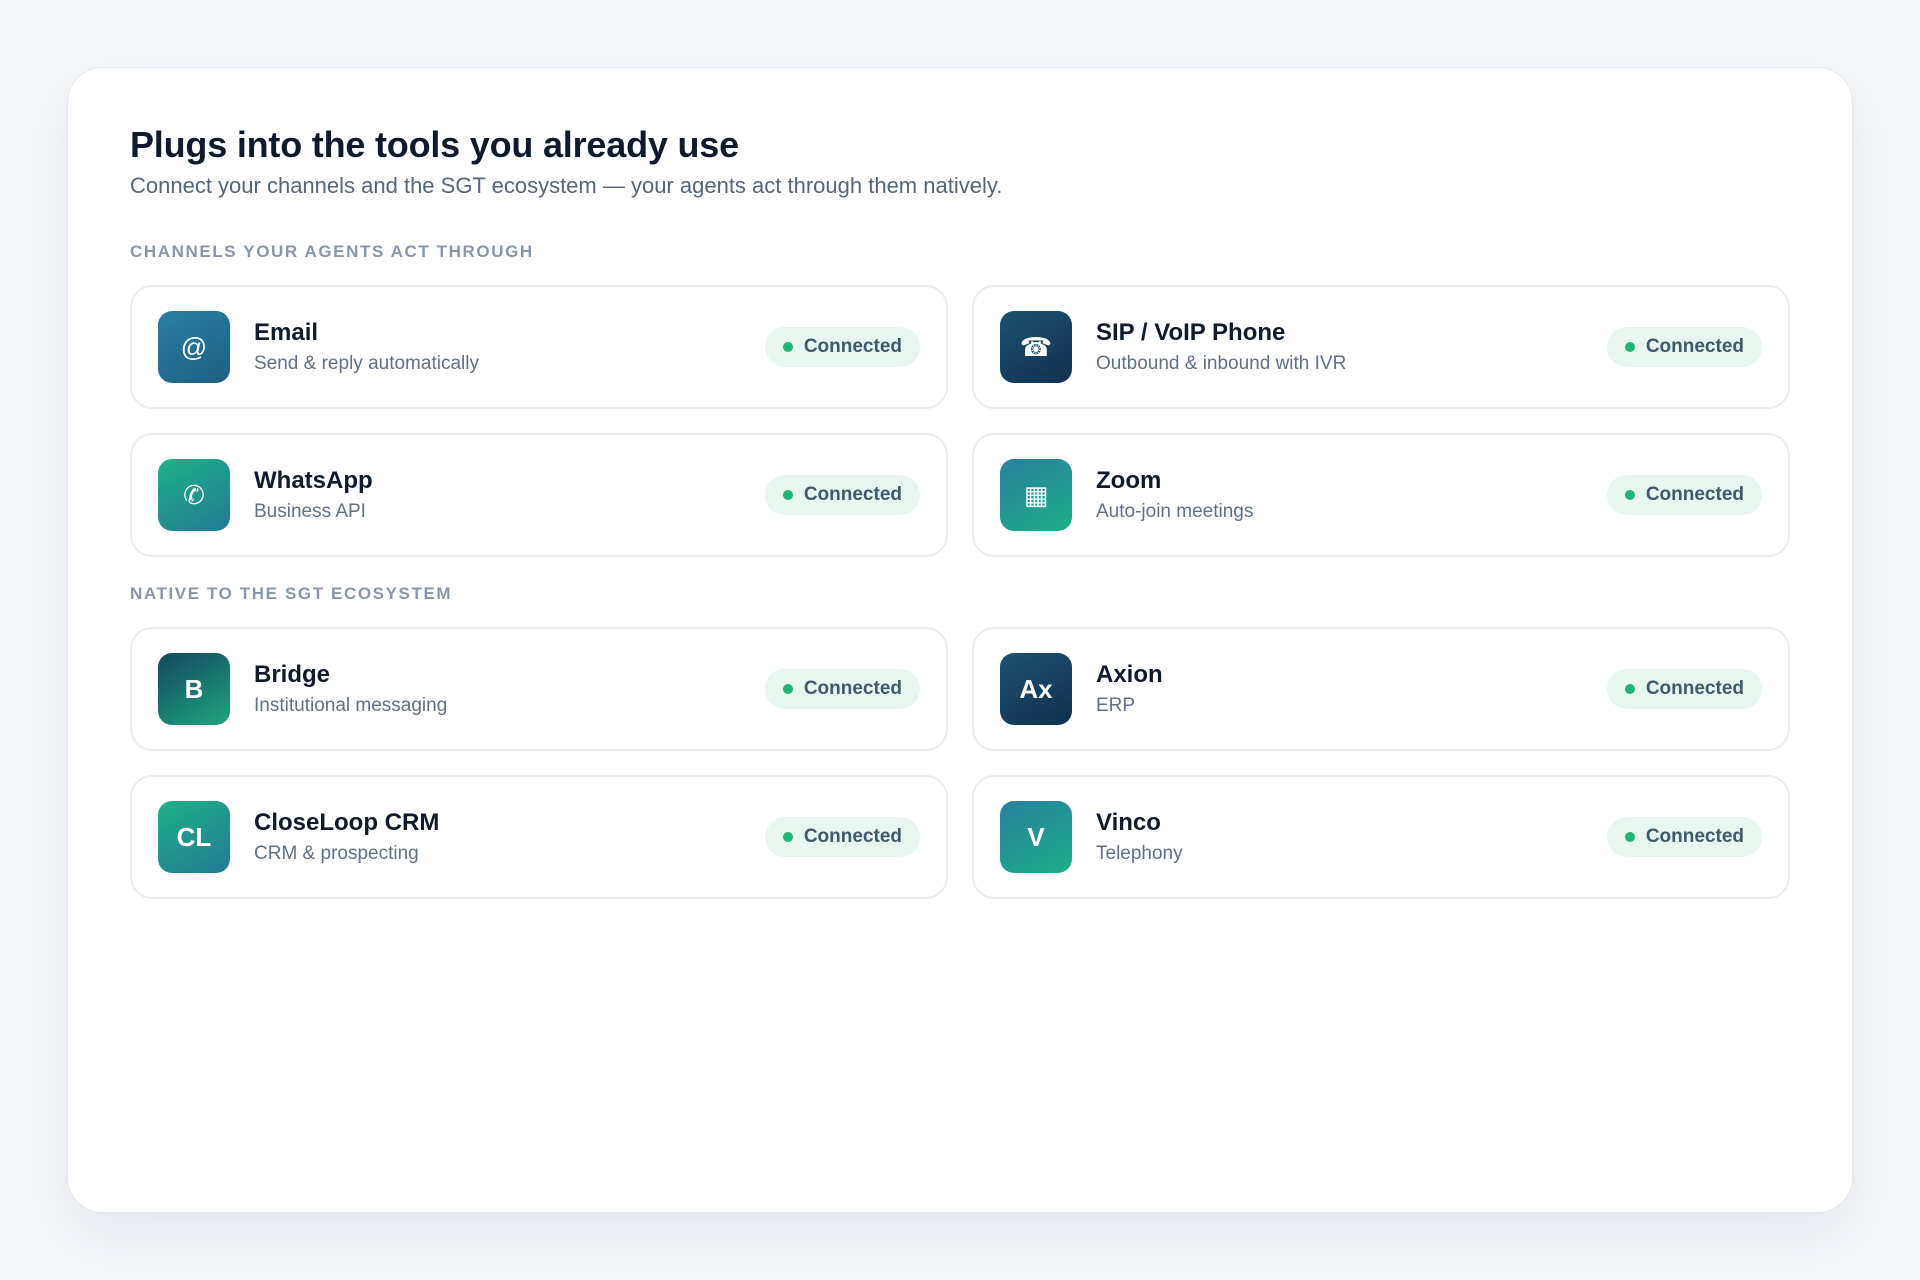 The width and height of the screenshot is (1920, 1280). I want to click on integration-description: Outbound & inbound with IVR, so click(1221, 363).